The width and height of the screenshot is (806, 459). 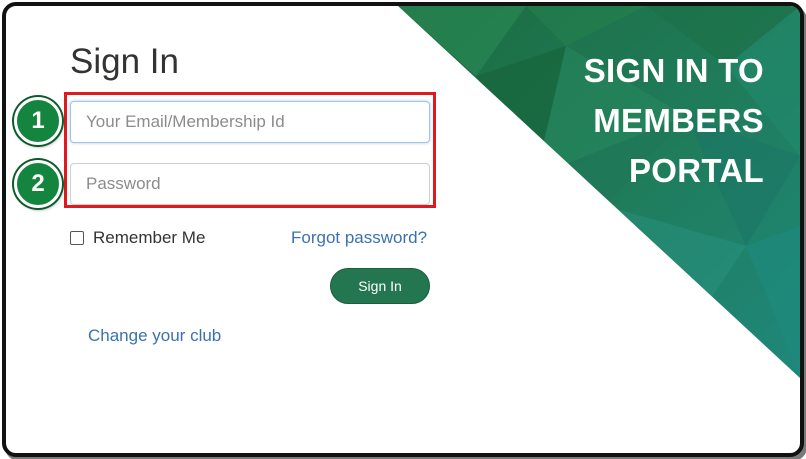 What do you see at coordinates (678, 120) in the screenshot?
I see `banner-line: MEMBERS` at bounding box center [678, 120].